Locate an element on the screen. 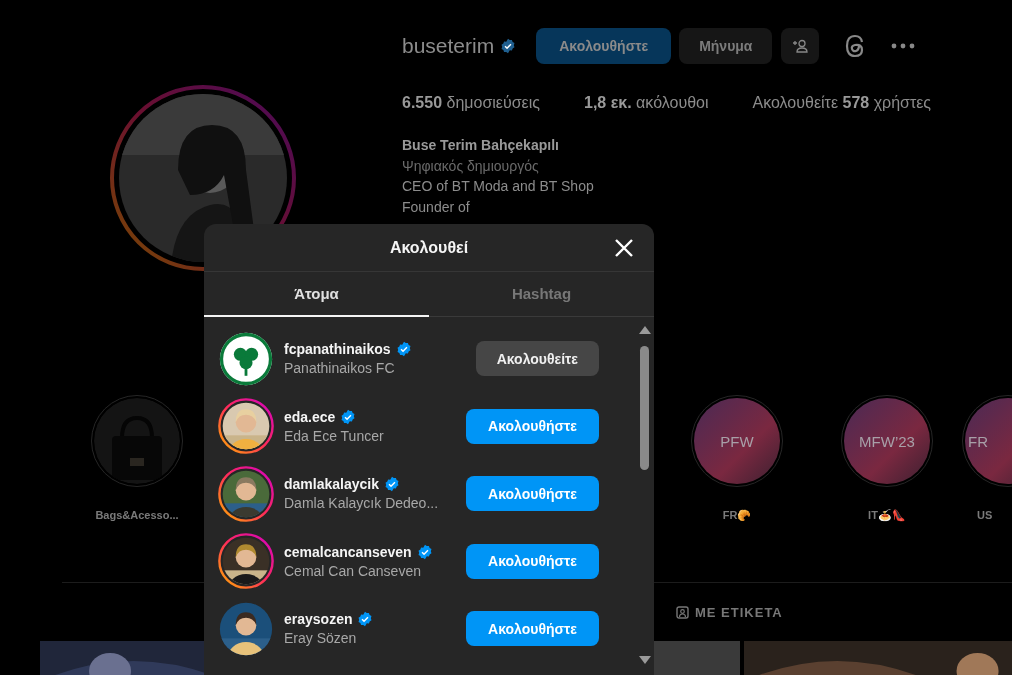  message-button: Μήνυμα is located at coordinates (726, 46).